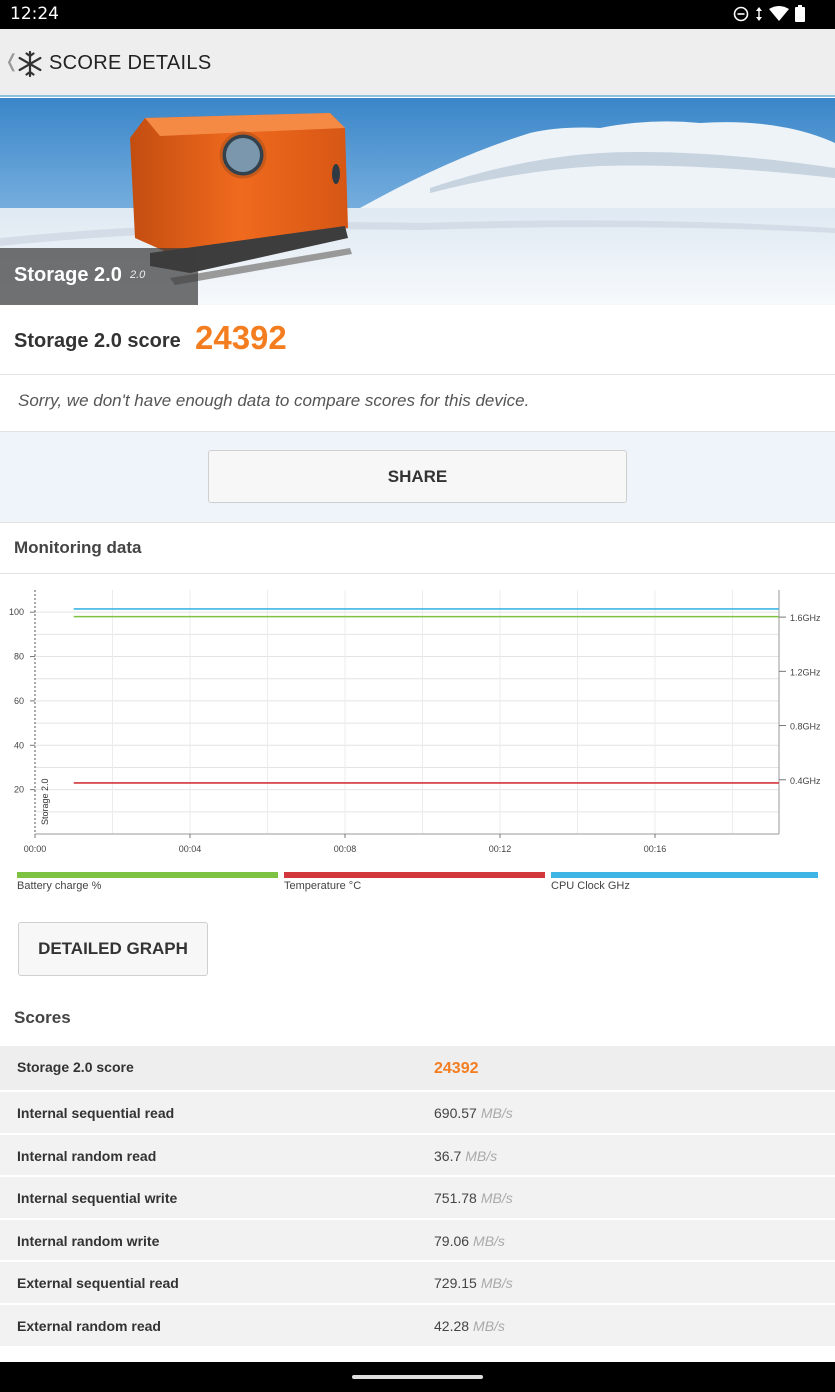 The width and height of the screenshot is (835, 1392). Describe the element at coordinates (417, 201) in the screenshot. I see `test-banner: Storage 2.0 2.0` at that location.